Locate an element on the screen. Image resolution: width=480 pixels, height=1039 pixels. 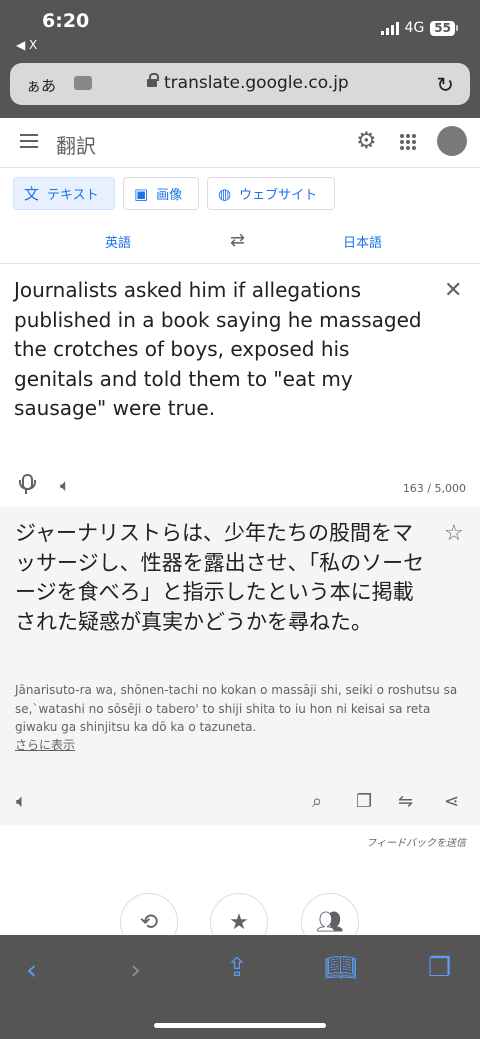
swap-languages-icon: ⇄ is located at coordinates (237, 240).